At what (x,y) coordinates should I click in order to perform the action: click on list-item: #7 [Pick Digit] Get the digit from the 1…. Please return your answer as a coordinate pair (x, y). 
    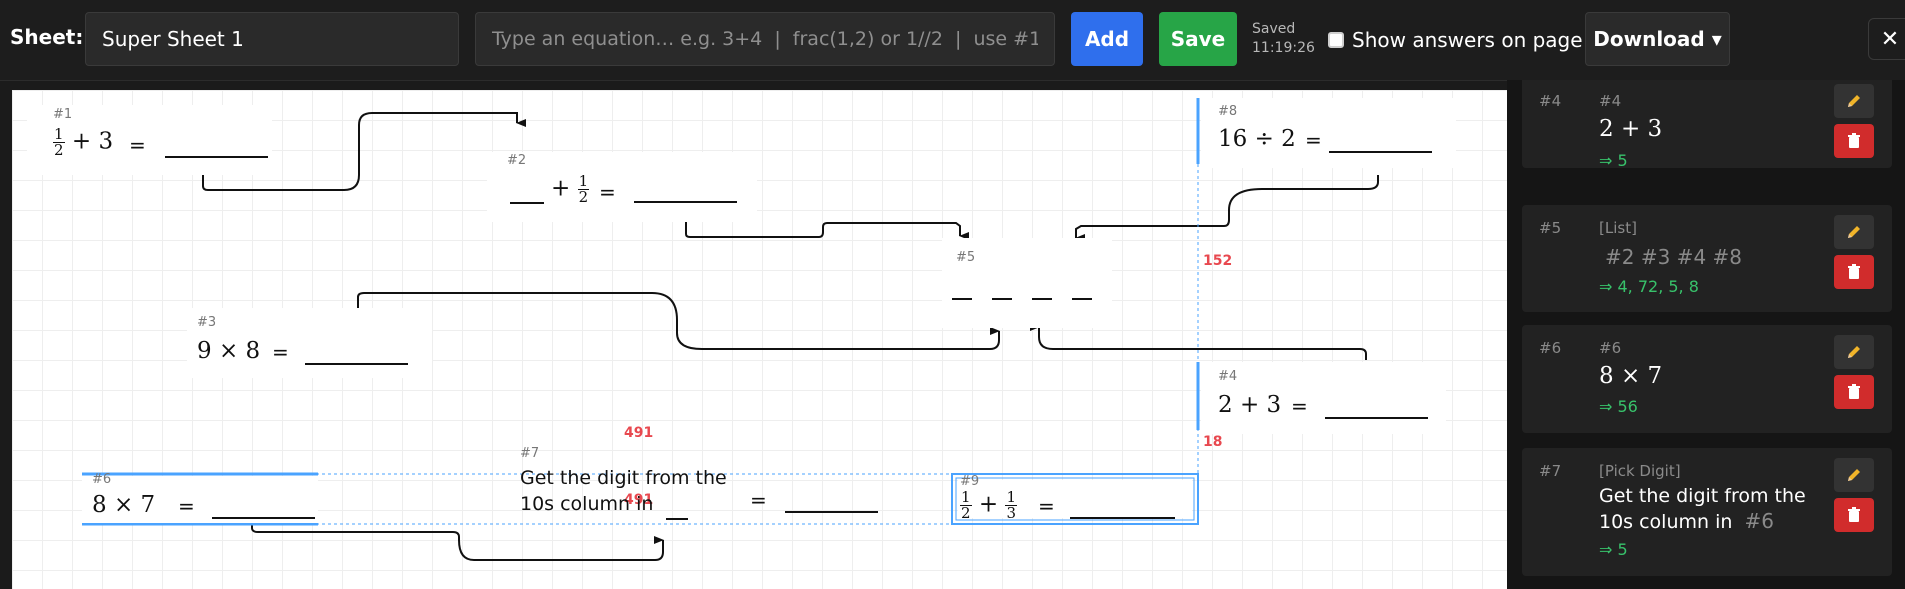
    Looking at the image, I should click on (1707, 512).